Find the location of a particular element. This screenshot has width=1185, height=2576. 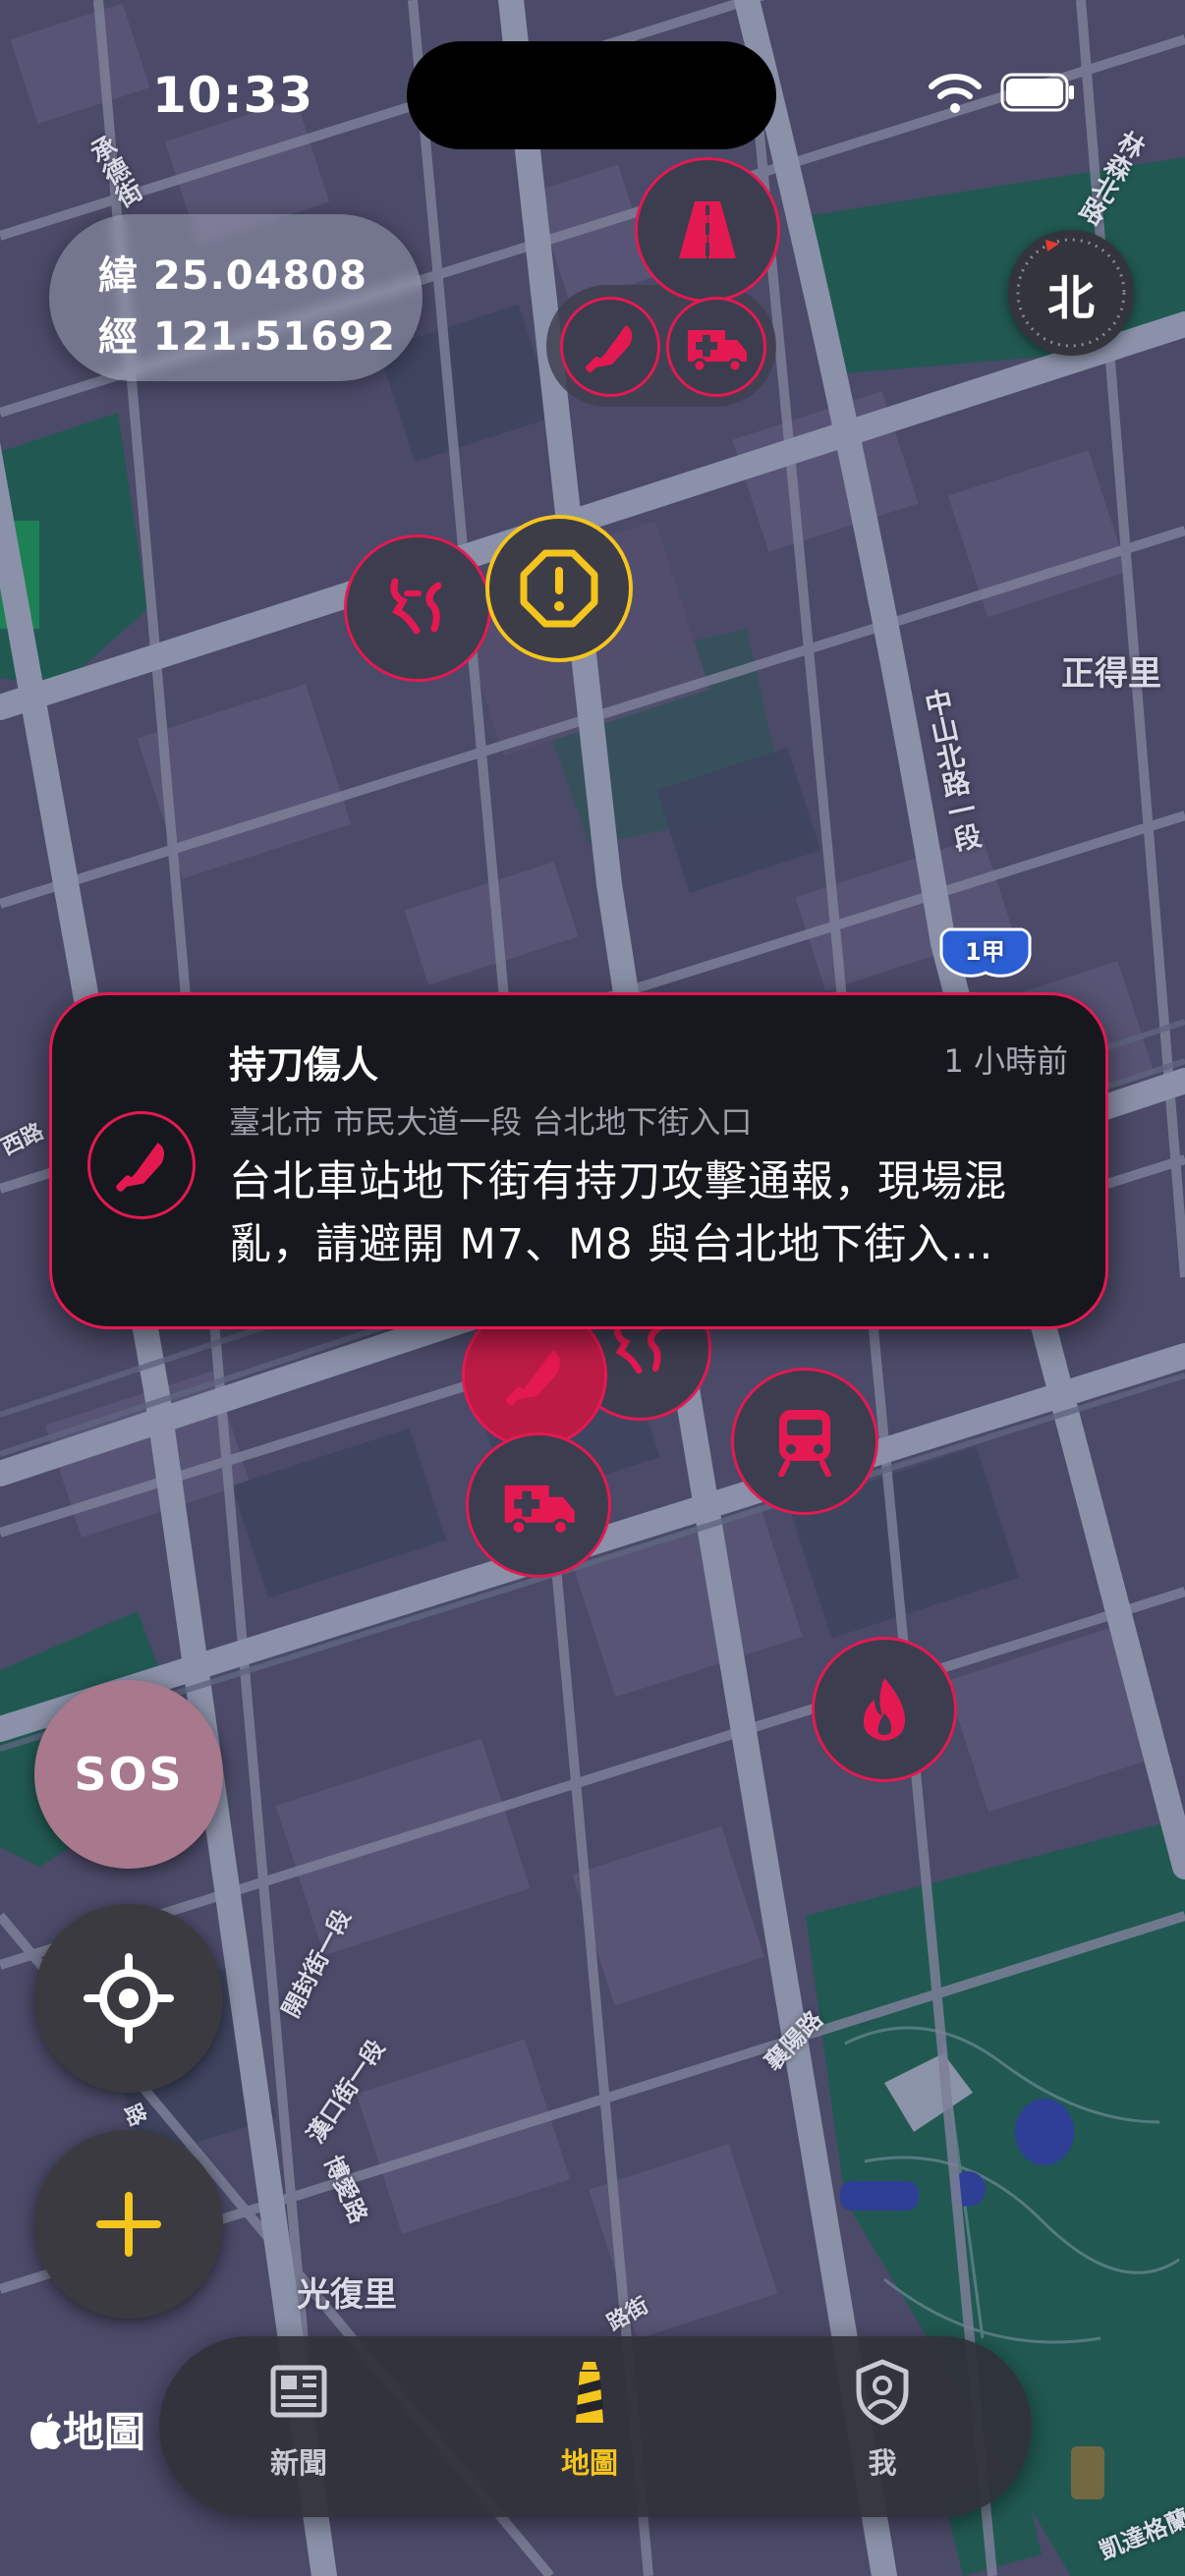

status-time: 10:33 is located at coordinates (233, 95).